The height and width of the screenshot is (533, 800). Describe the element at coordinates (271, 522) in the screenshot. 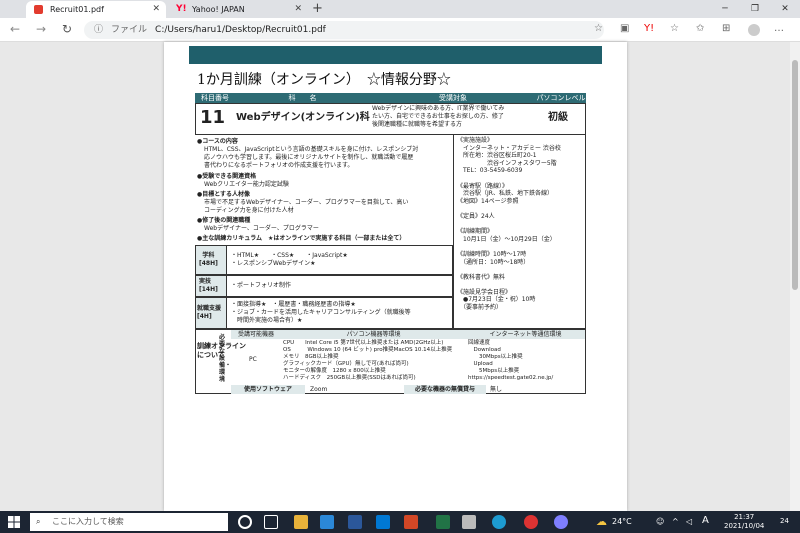

I see `task-view-icon` at that location.